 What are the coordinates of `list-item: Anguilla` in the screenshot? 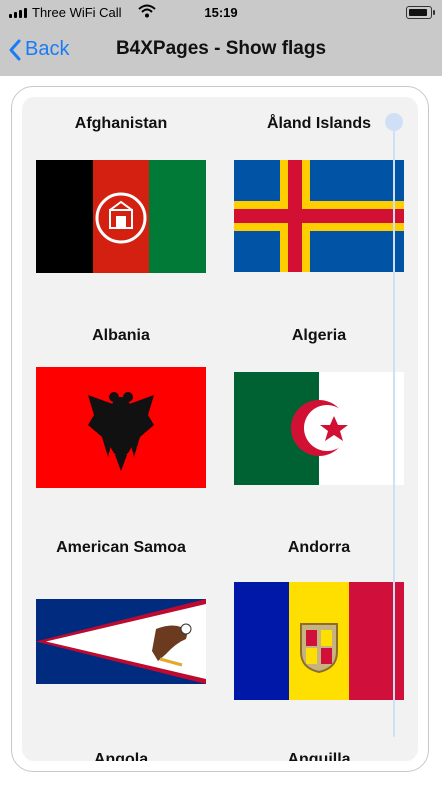 It's located at (319, 756).